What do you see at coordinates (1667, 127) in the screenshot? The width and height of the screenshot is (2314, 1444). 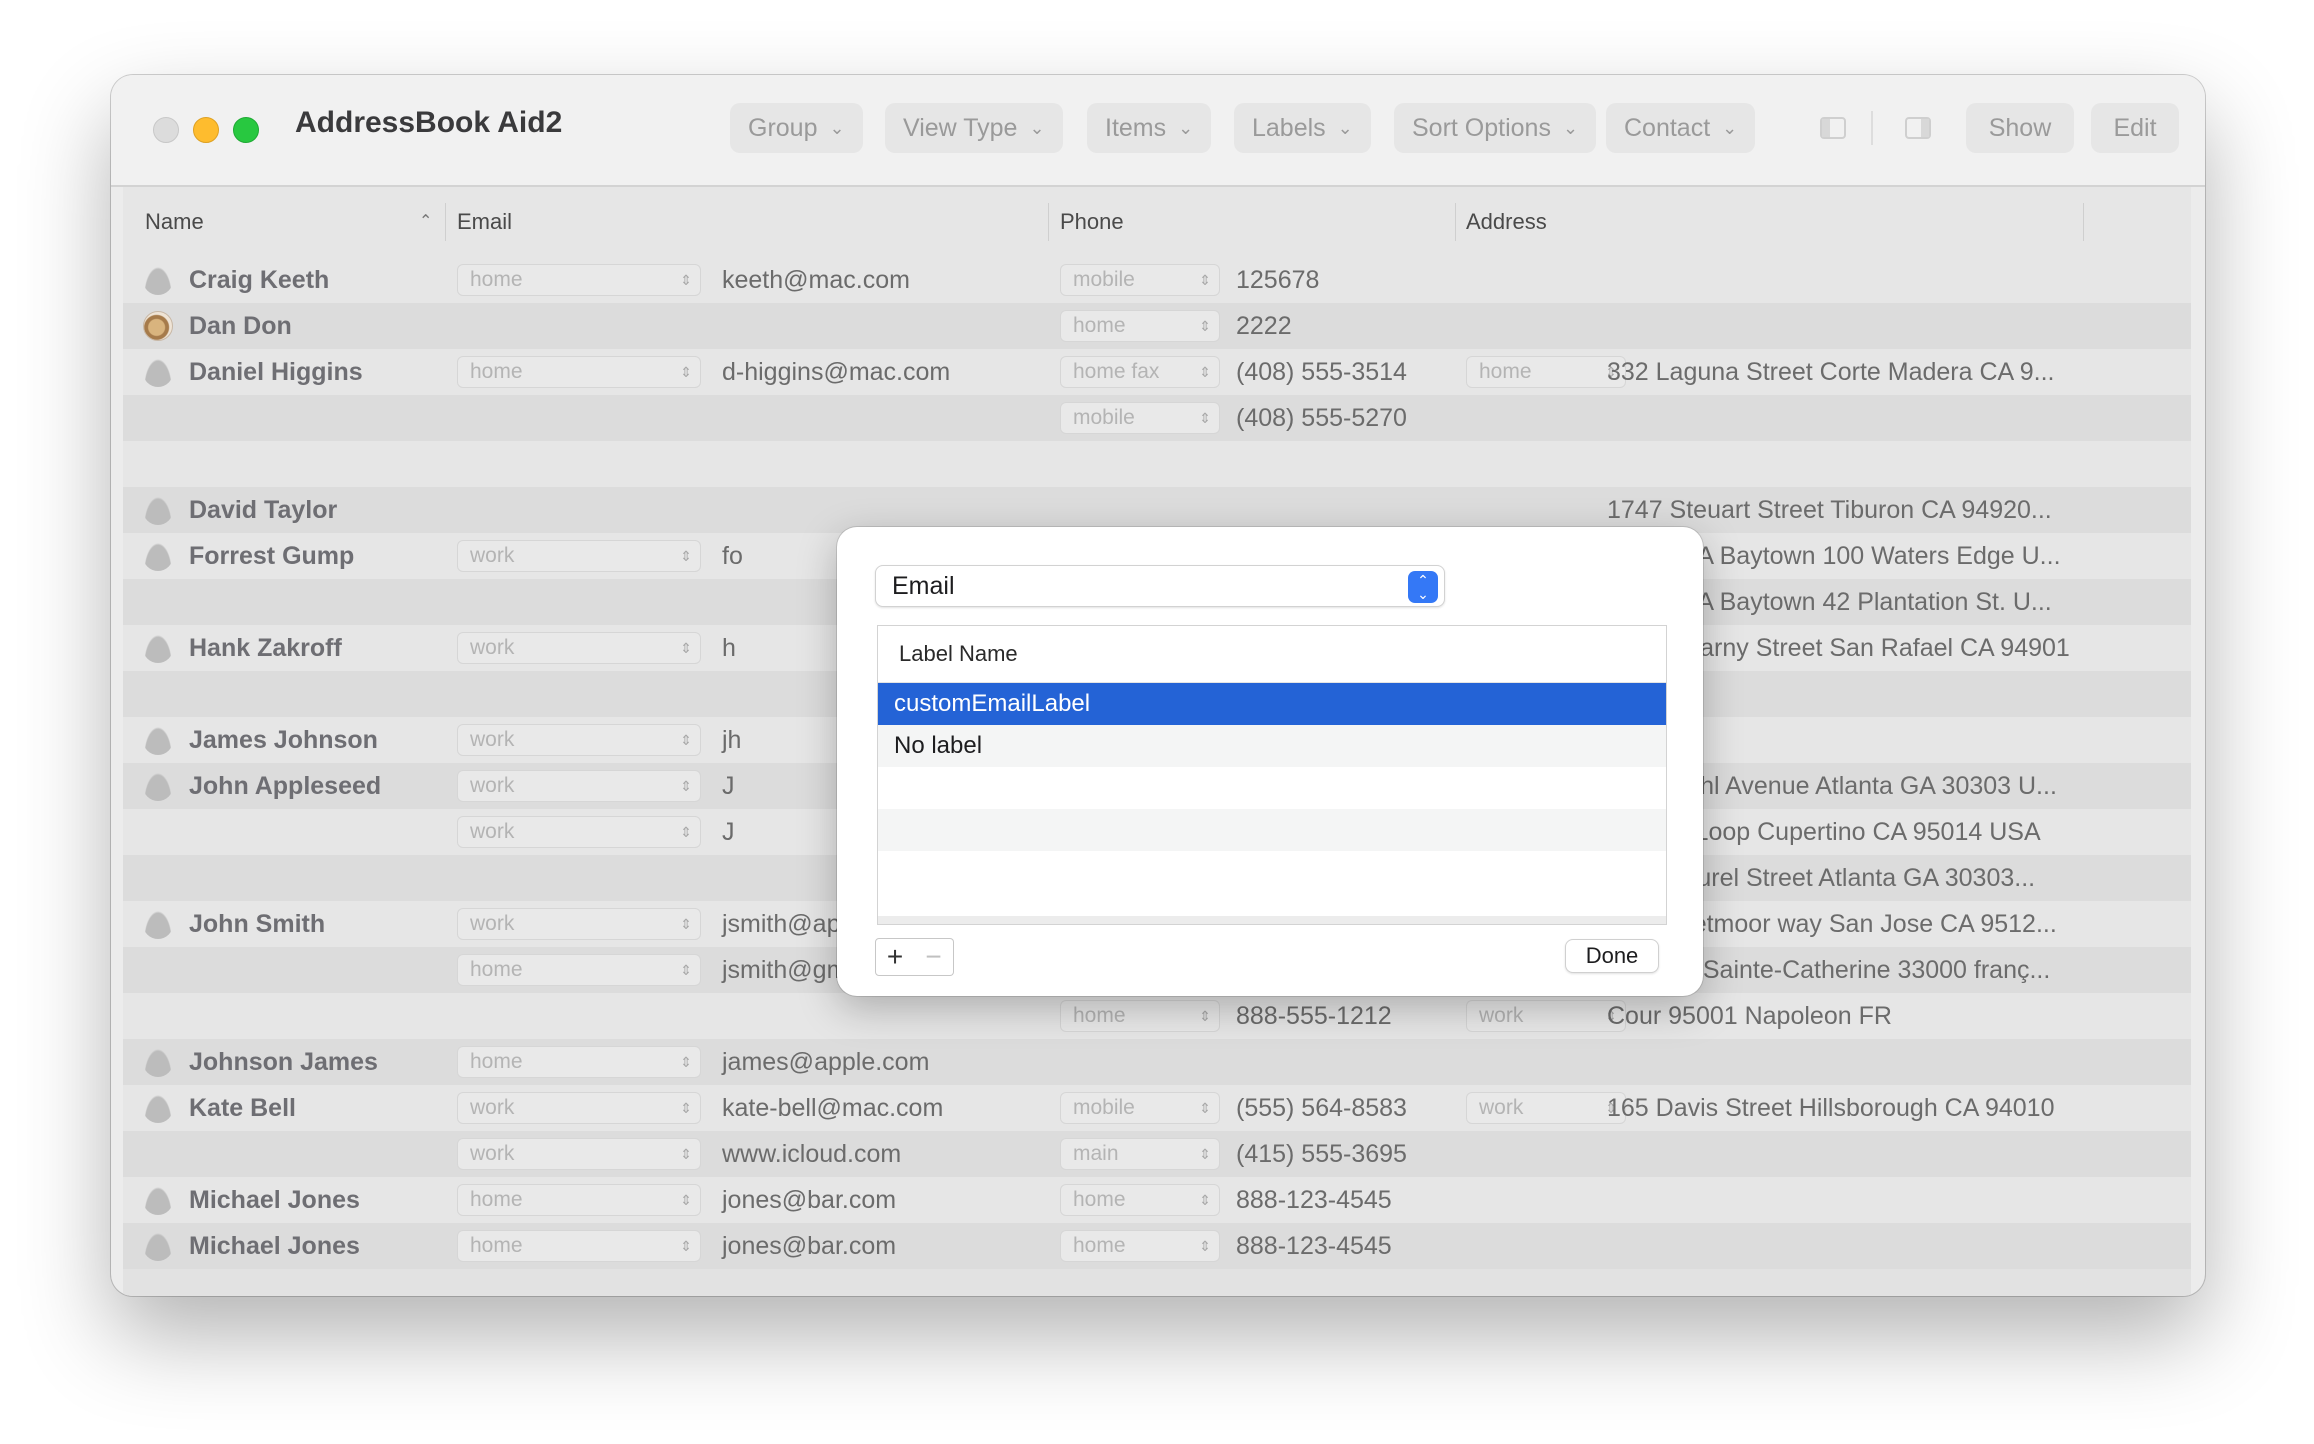 I see `contact-menu-label: Contact` at bounding box center [1667, 127].